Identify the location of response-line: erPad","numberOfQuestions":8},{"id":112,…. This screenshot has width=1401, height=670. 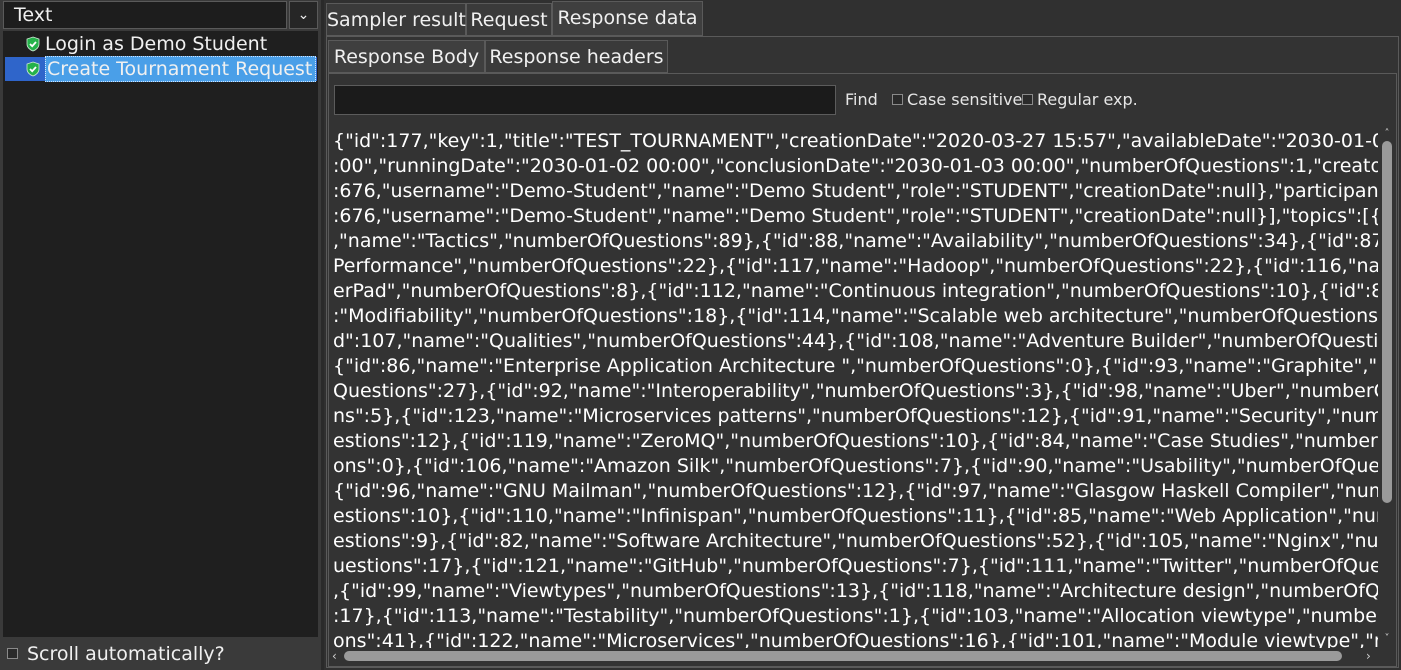
(855, 291).